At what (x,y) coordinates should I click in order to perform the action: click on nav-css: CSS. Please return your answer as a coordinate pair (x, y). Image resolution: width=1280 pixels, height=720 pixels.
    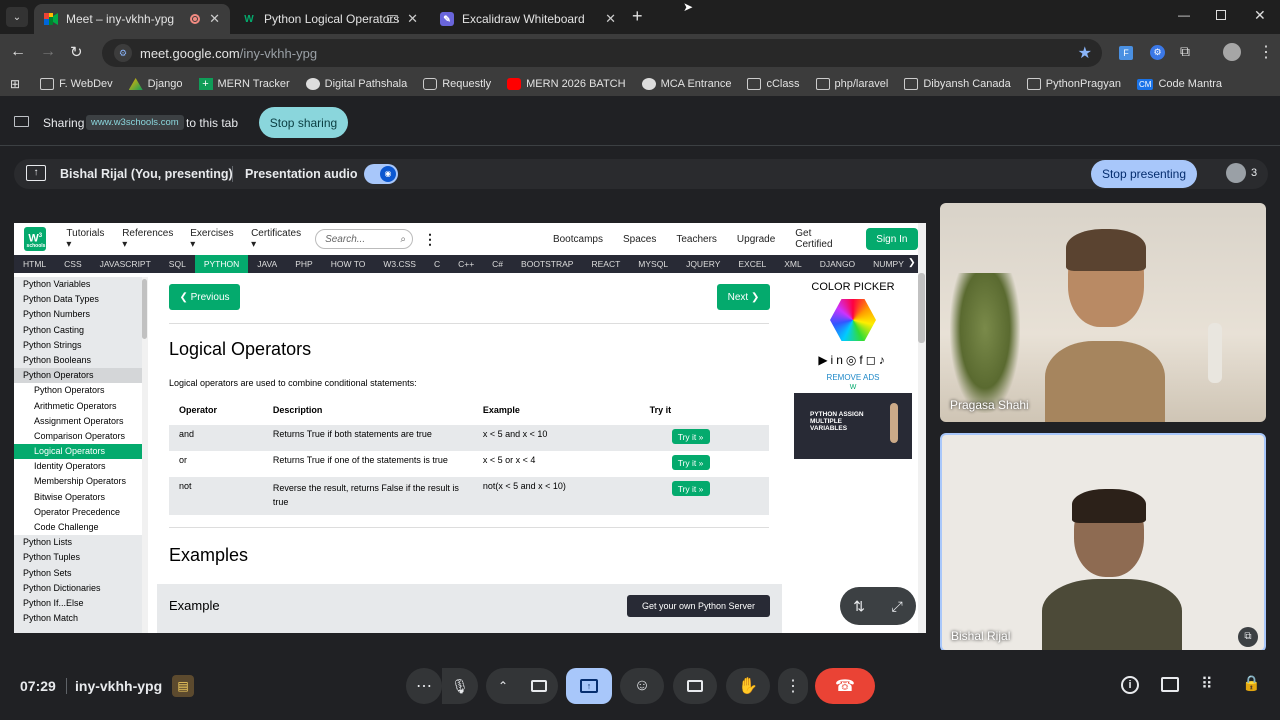
    Looking at the image, I should click on (72, 264).